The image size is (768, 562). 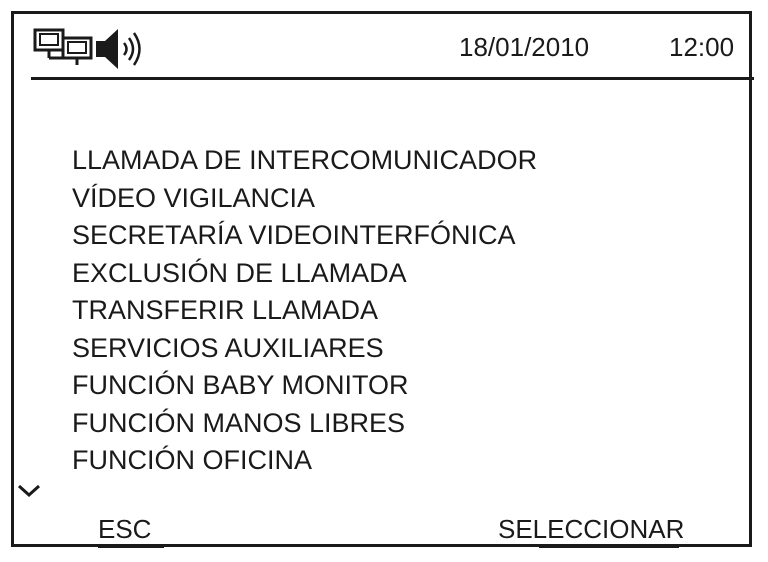 I want to click on speaker-icon, so click(x=118, y=49).